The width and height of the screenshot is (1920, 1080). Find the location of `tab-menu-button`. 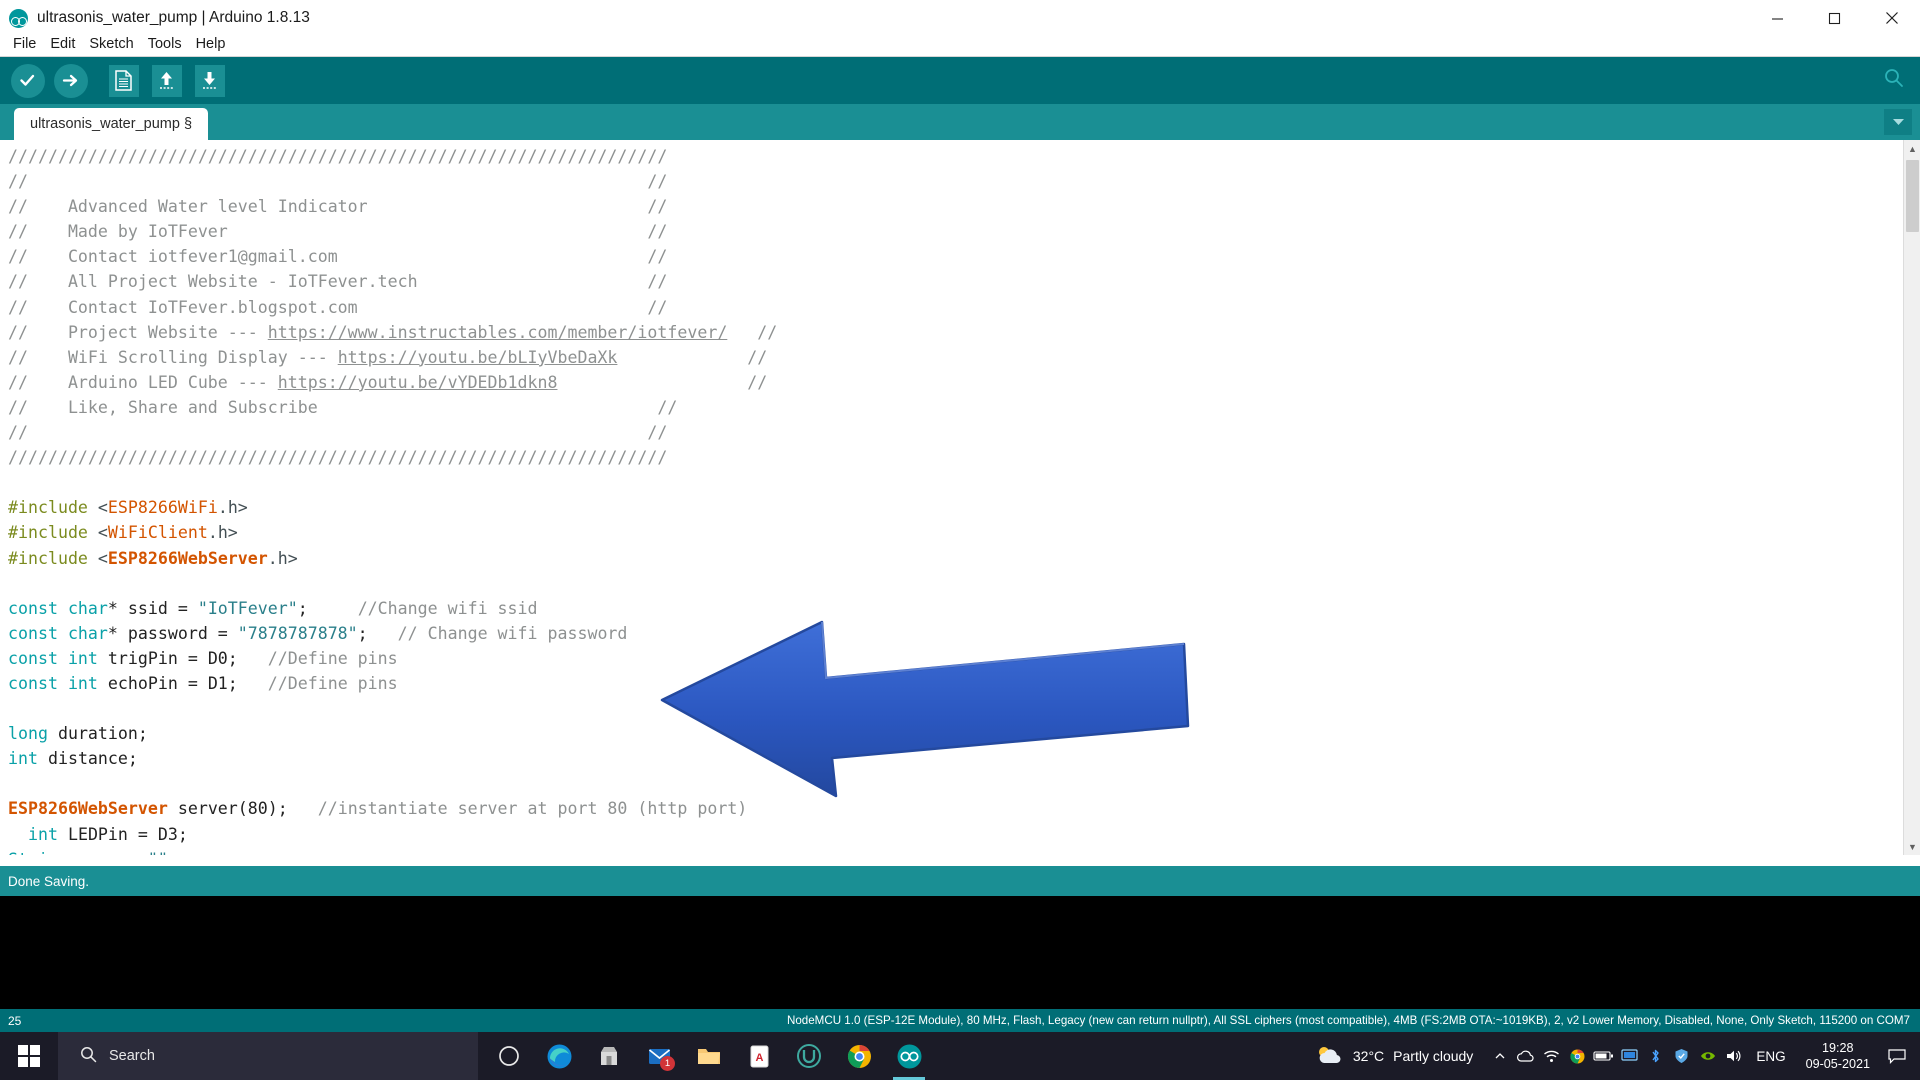

tab-menu-button is located at coordinates (1898, 122).